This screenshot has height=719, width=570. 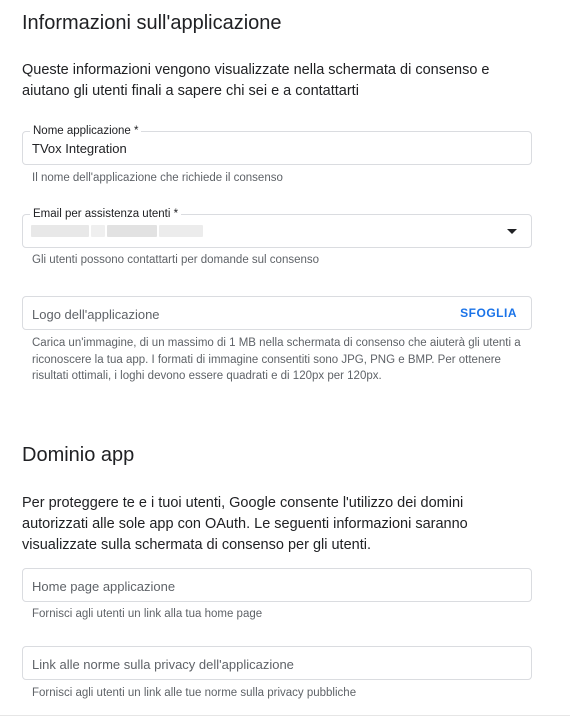 What do you see at coordinates (86, 131) in the screenshot?
I see `app-name-label: Nome applicazione *` at bounding box center [86, 131].